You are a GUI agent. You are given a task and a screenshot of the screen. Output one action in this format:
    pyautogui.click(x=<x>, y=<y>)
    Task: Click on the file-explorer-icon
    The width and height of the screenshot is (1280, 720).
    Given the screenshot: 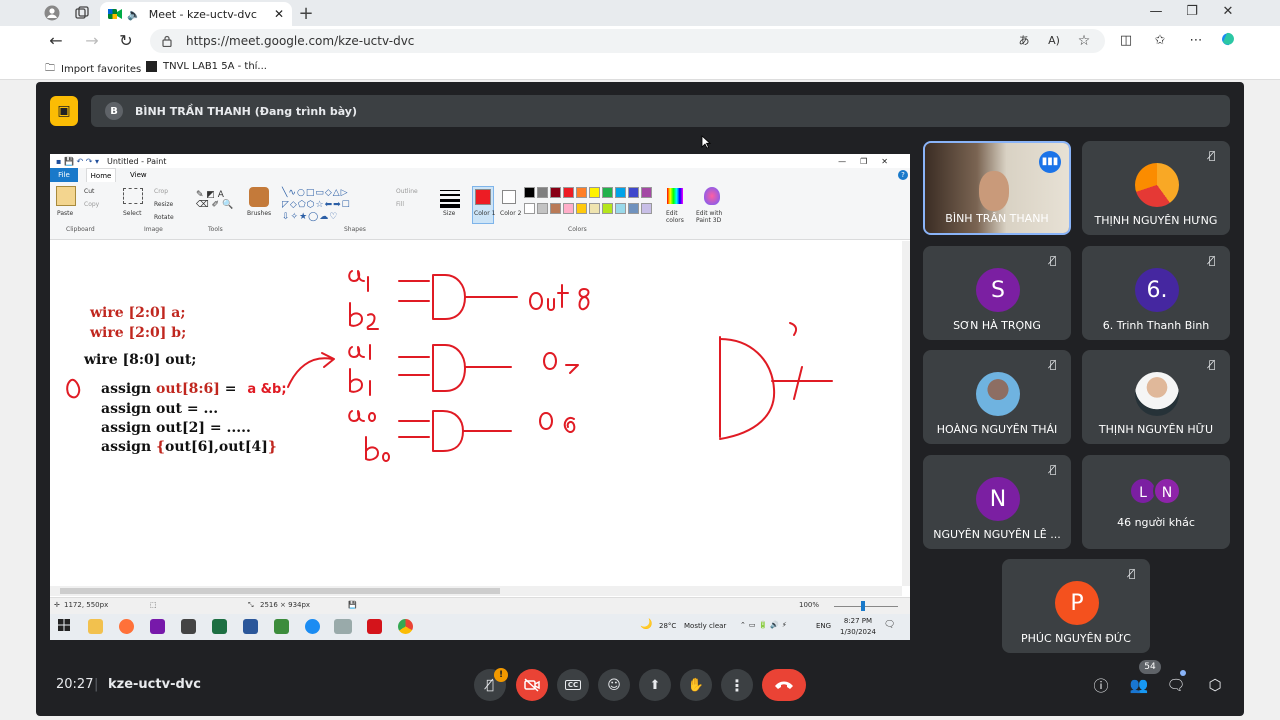 What is the action you would take?
    pyautogui.click(x=95, y=626)
    